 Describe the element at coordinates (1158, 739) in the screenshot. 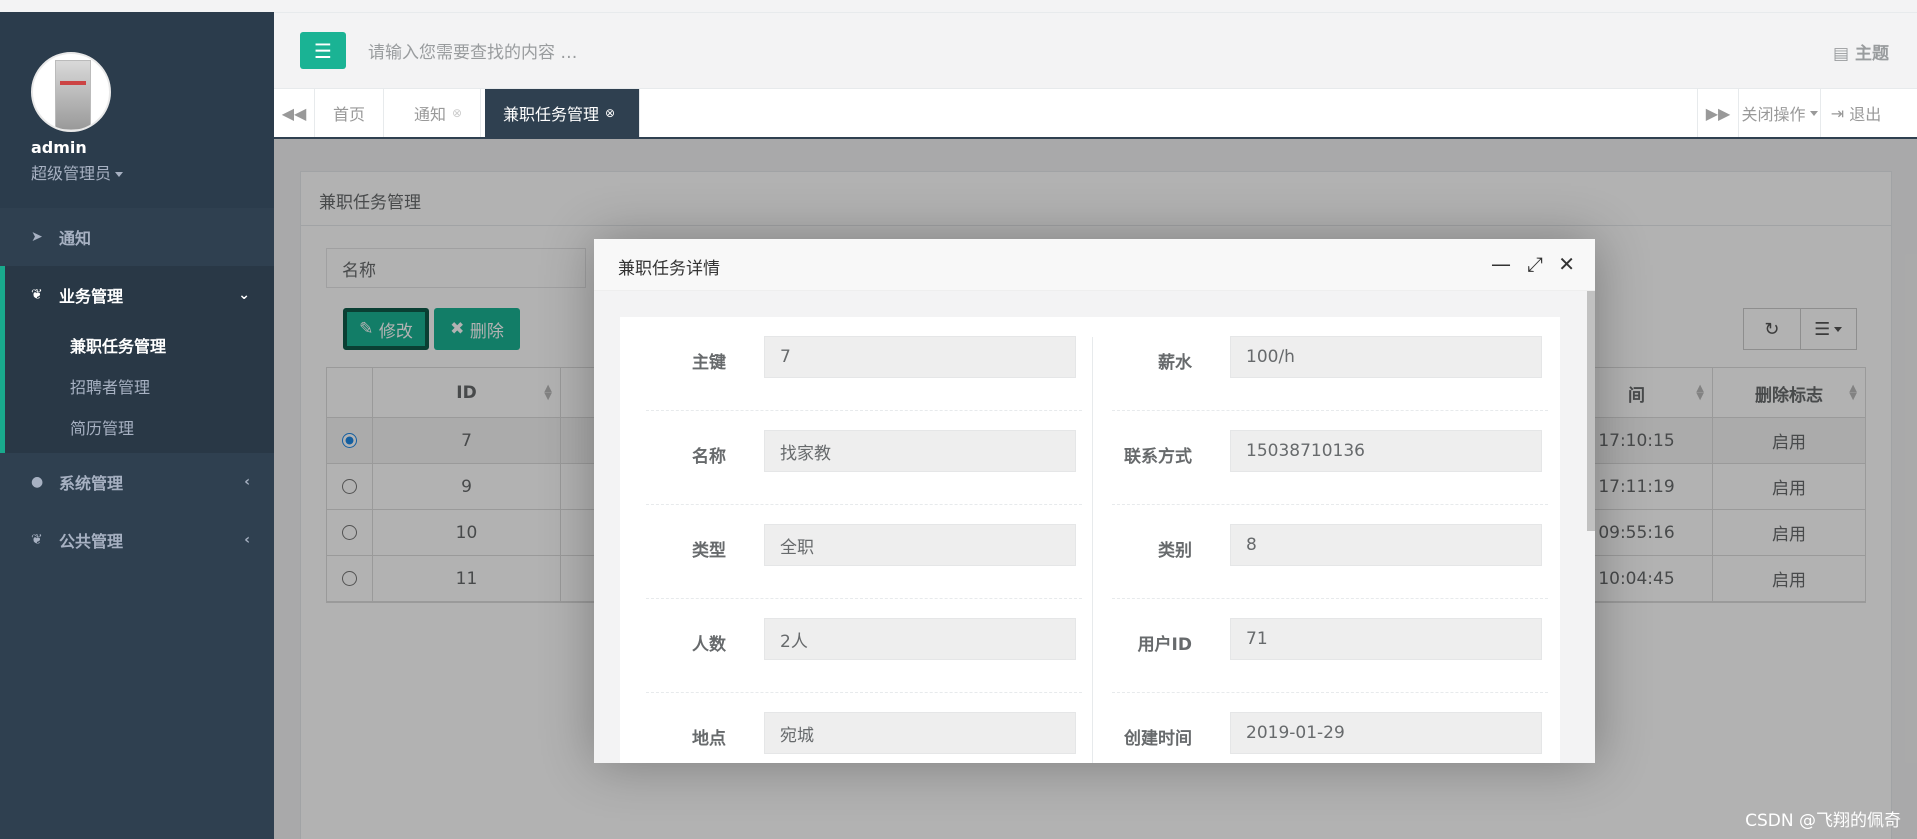

I see `field-label: 创建时间` at that location.